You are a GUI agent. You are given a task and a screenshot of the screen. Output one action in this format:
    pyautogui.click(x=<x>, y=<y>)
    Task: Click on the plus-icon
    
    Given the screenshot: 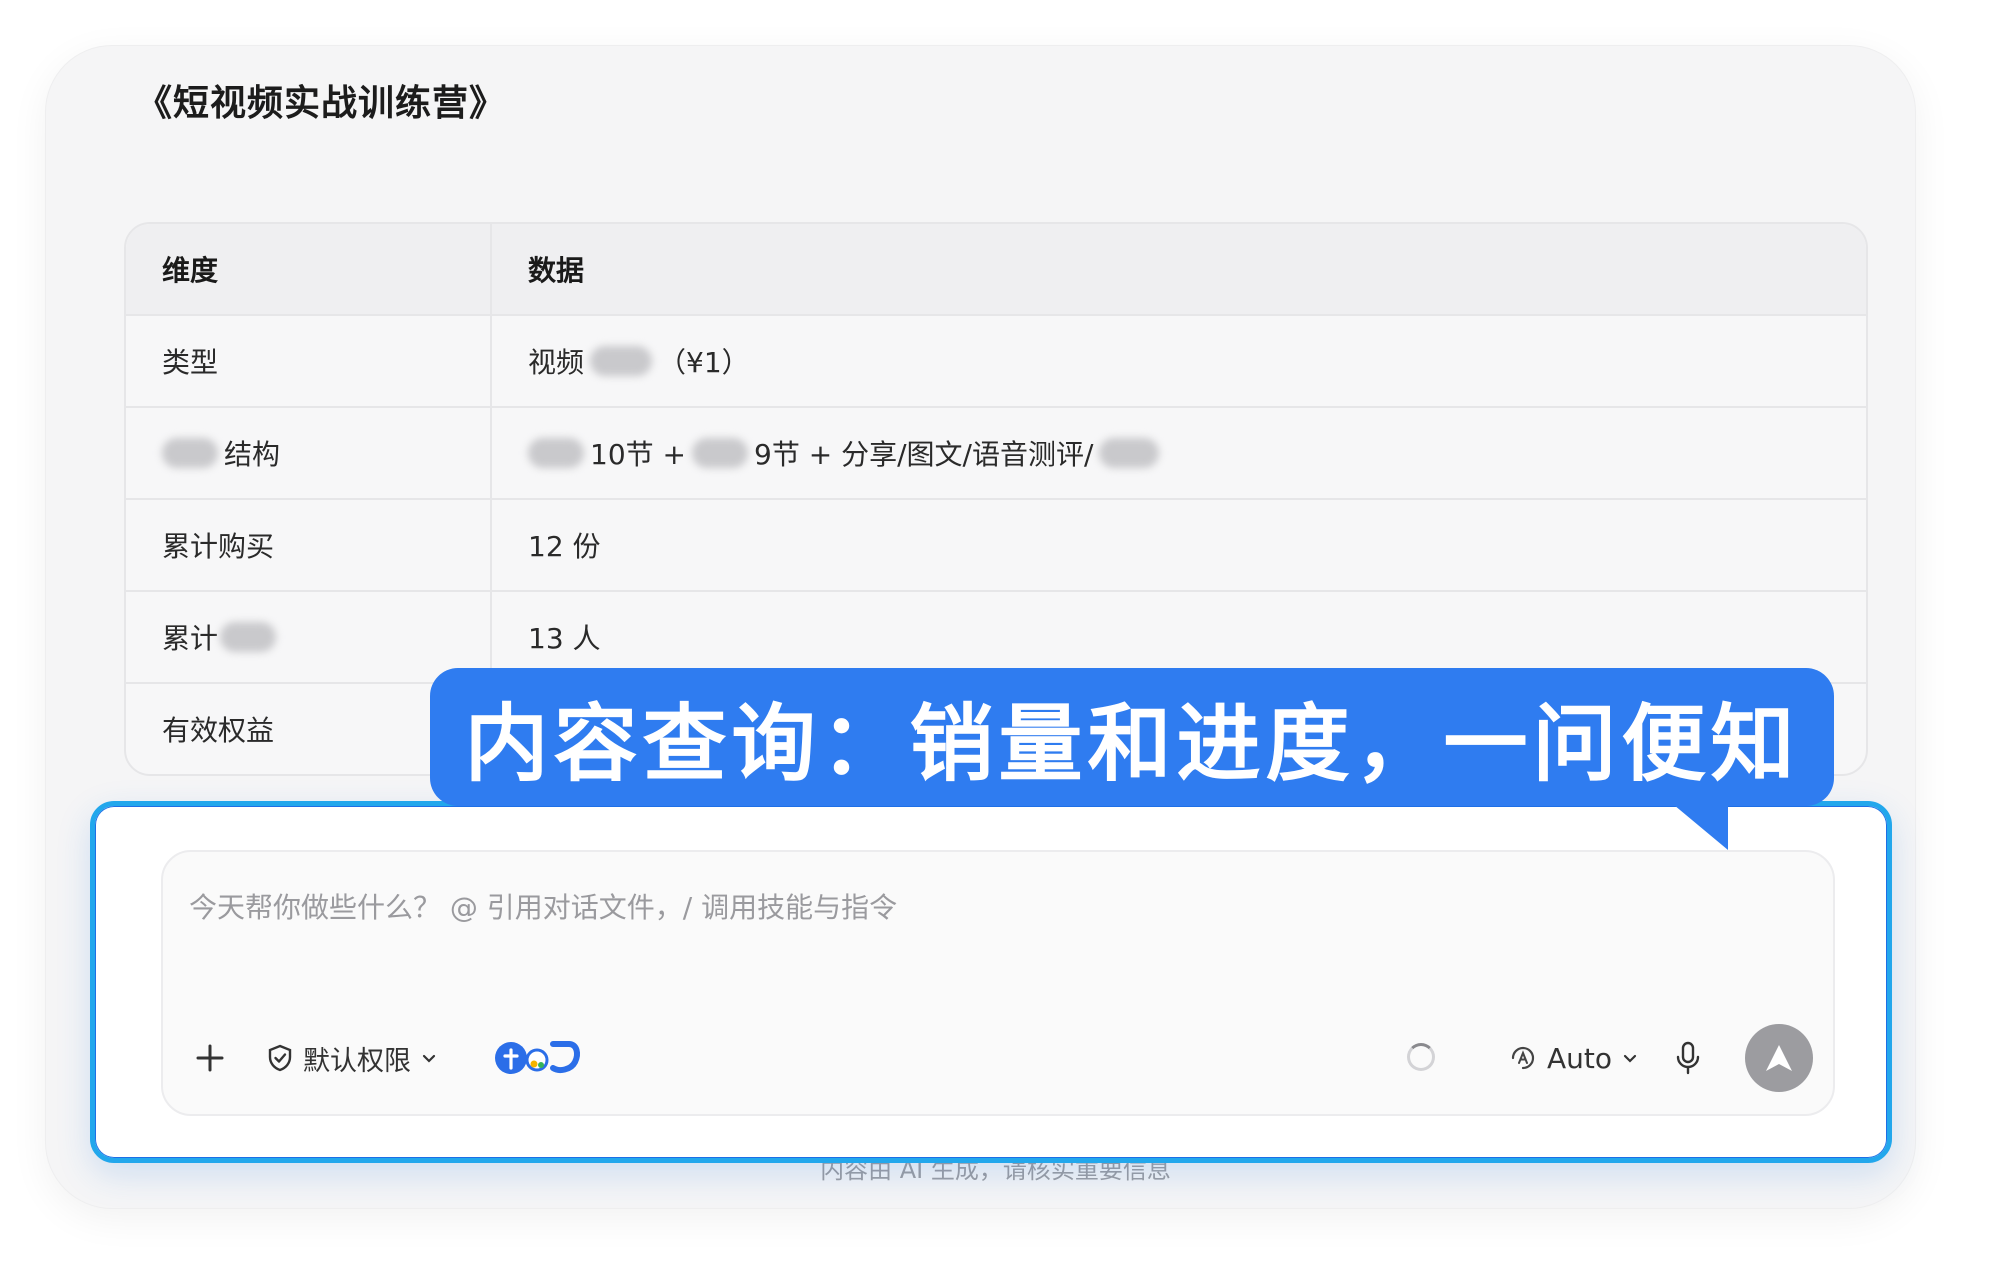 What is the action you would take?
    pyautogui.click(x=210, y=1058)
    